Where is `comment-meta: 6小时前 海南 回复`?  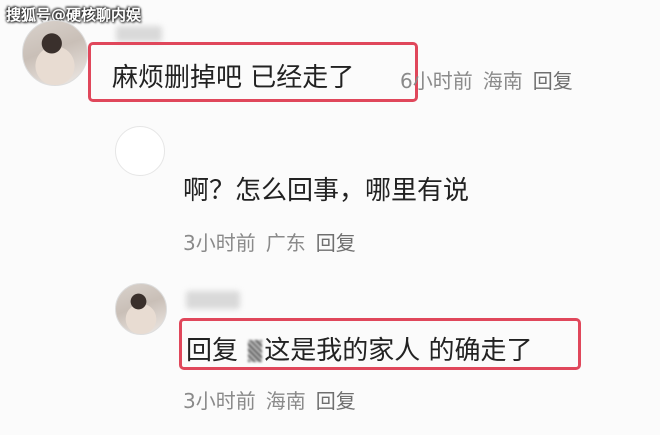 comment-meta: 6小时前 海南 回复 is located at coordinates (491, 79).